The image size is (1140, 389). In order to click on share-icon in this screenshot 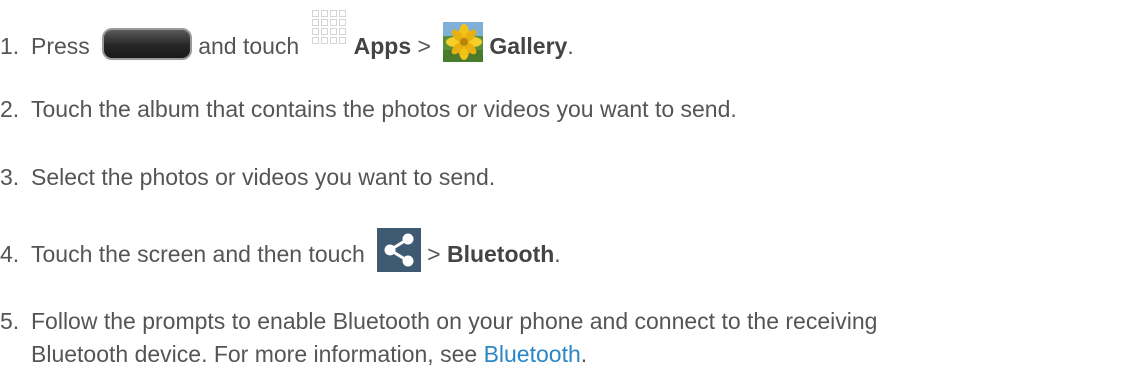, I will do `click(399, 250)`.